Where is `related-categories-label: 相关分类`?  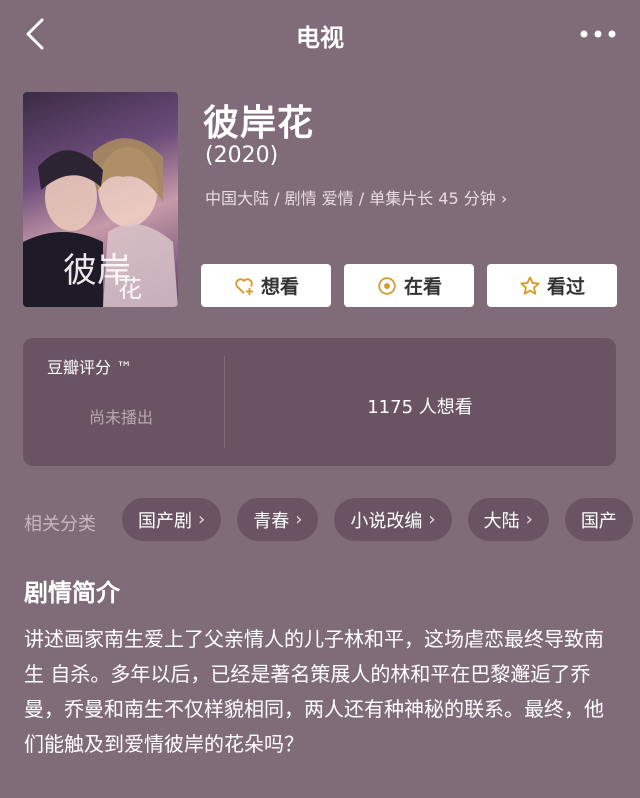 related-categories-label: 相关分类 is located at coordinates (60, 524).